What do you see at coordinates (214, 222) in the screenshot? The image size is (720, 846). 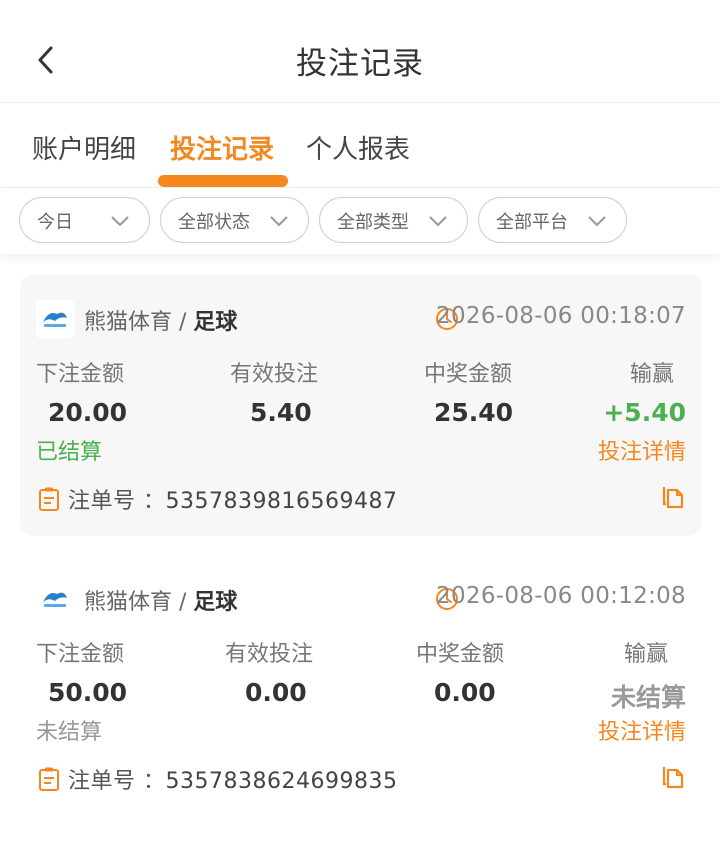 I see `status-filter-label: 全部状态` at bounding box center [214, 222].